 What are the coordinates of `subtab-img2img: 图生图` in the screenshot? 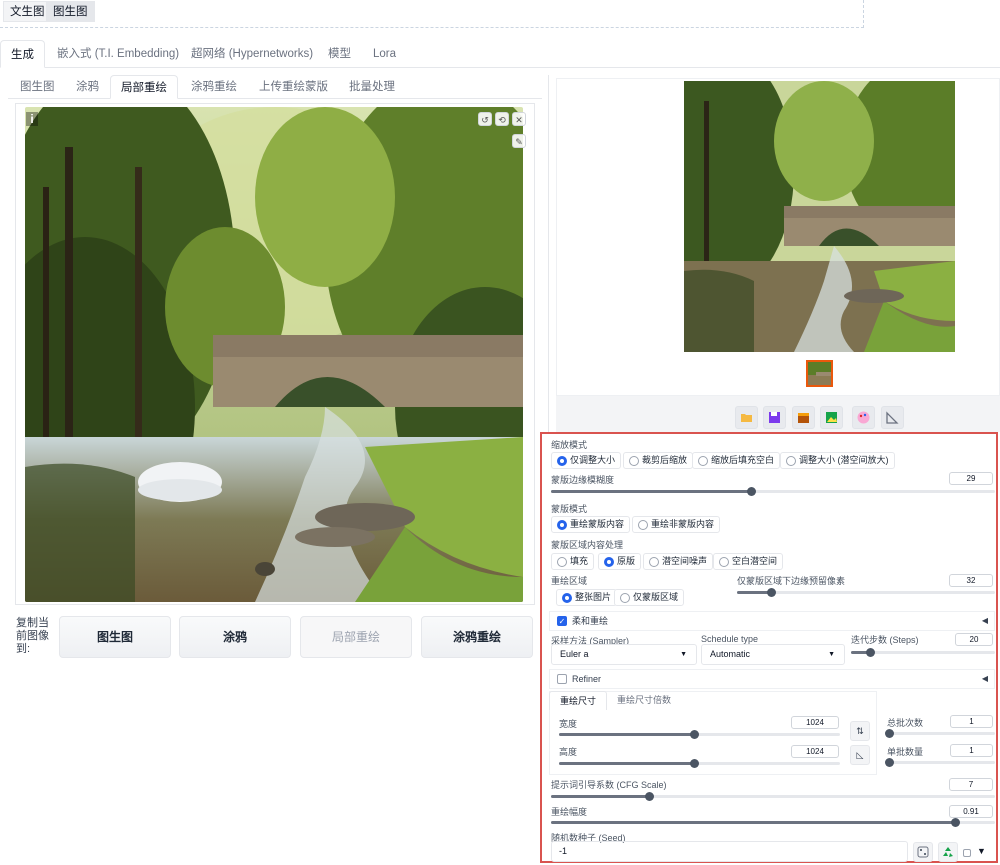 It's located at (37, 87).